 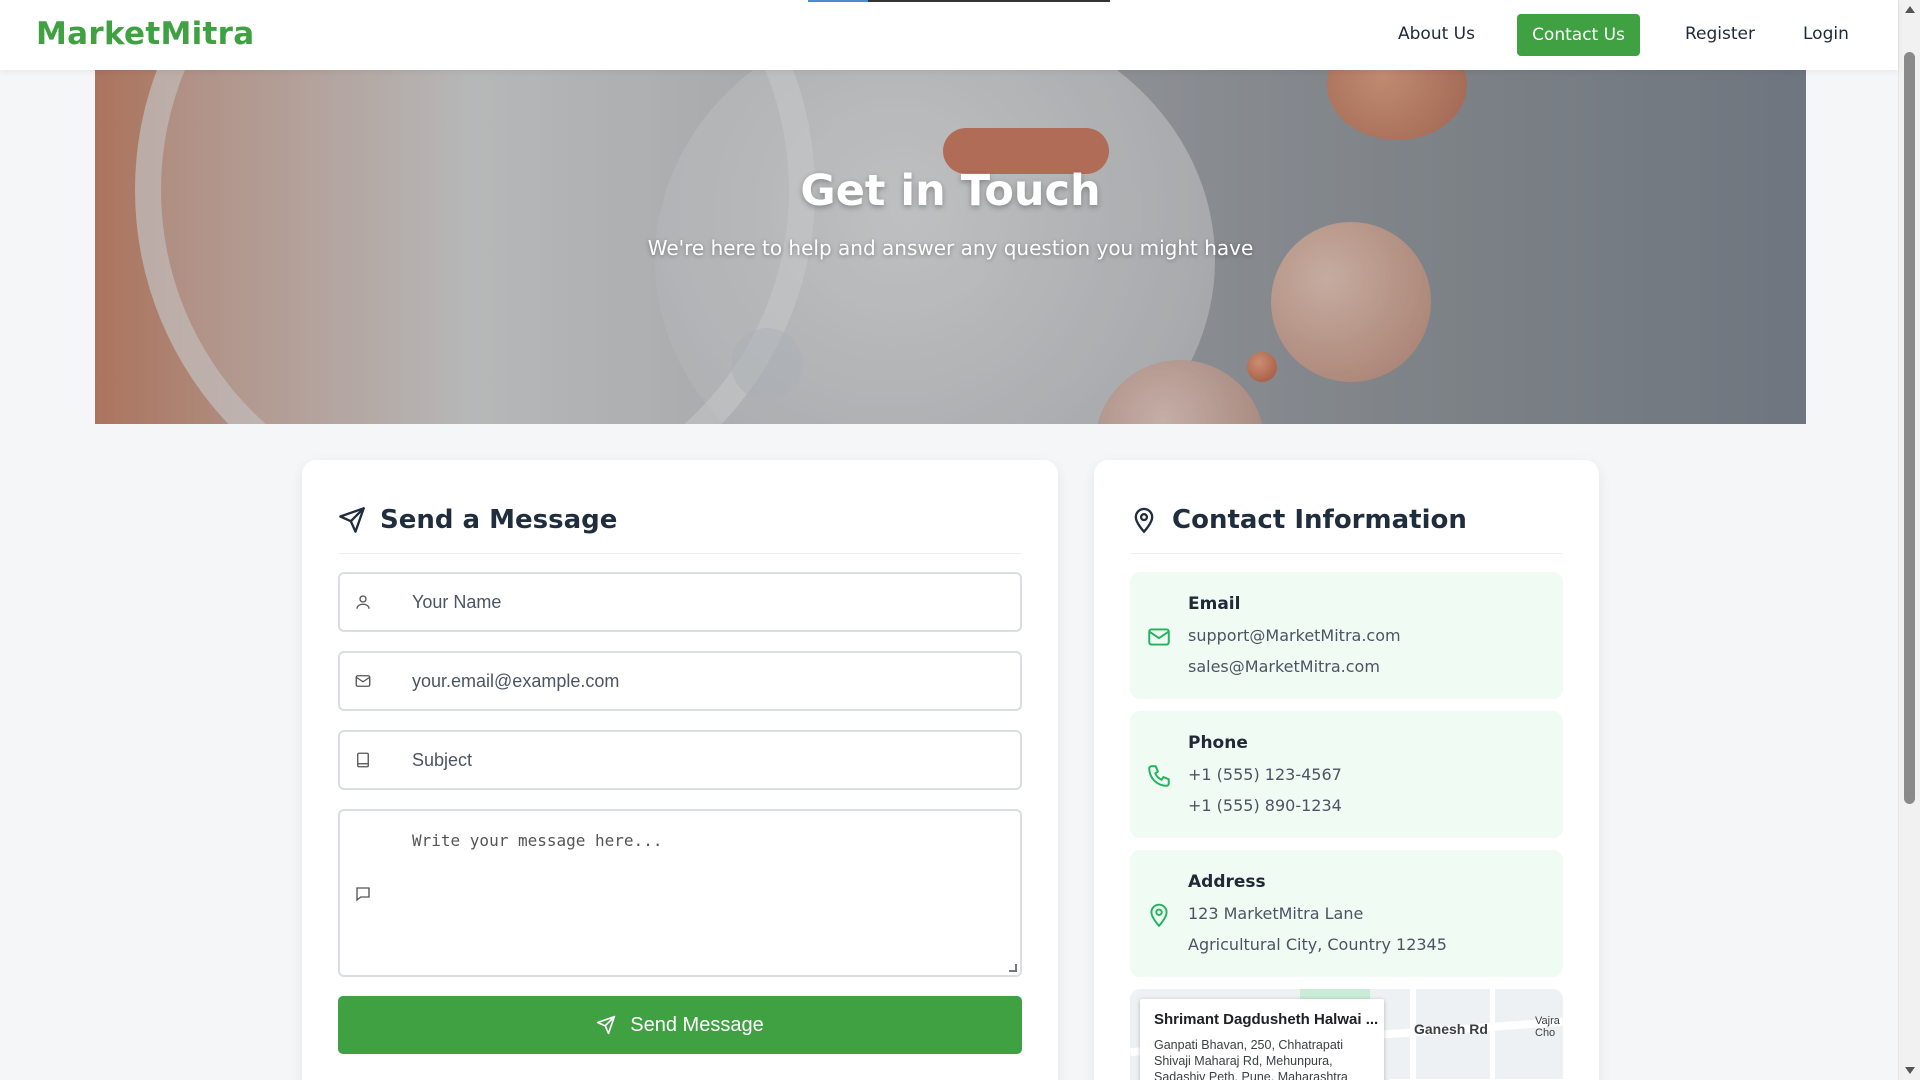 I want to click on nav-register: Register, so click(x=1720, y=34).